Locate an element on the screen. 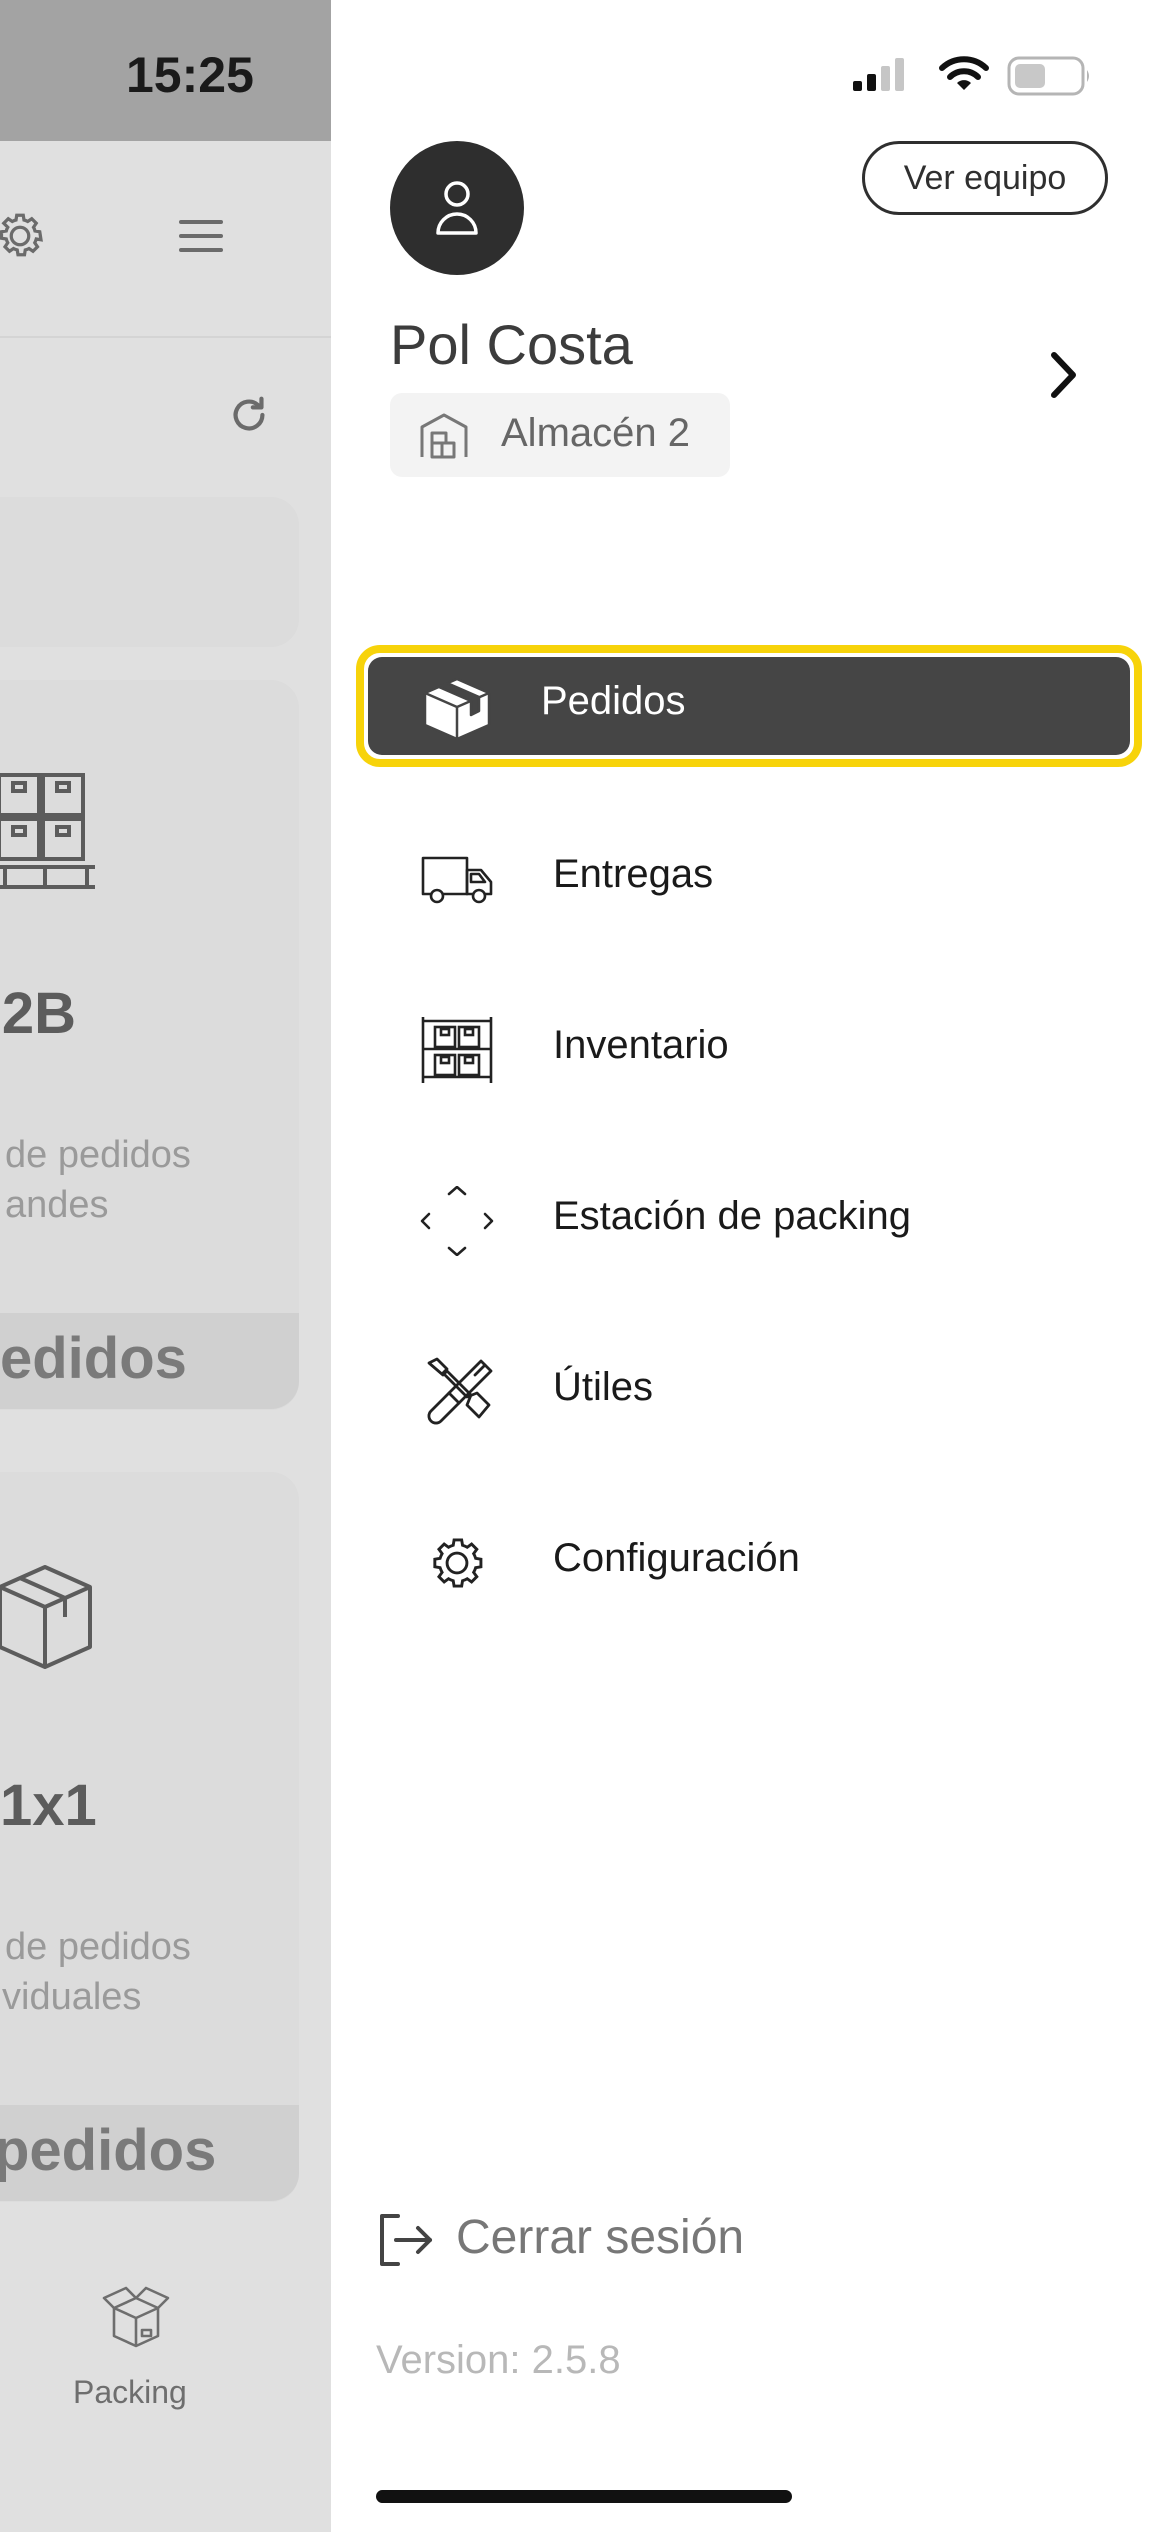 The width and height of the screenshot is (1170, 2532). packing-tab-icon is located at coordinates (136, 2318).